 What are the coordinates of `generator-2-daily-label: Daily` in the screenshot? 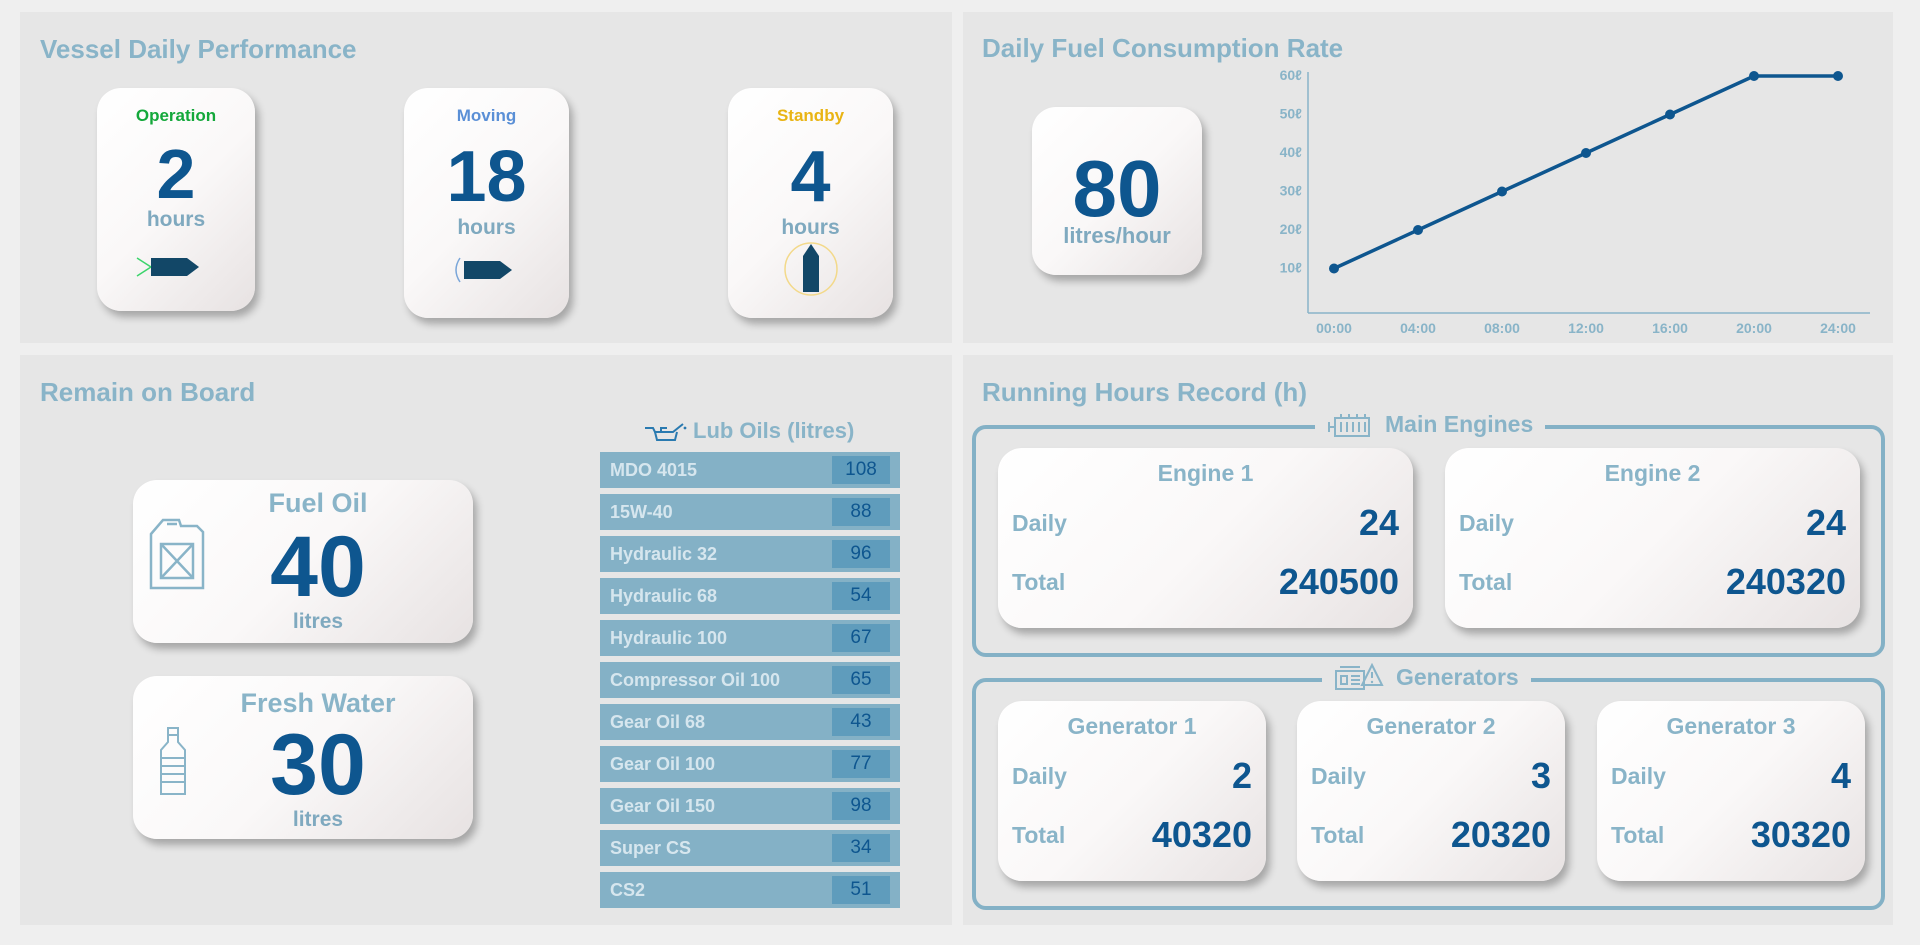 It's located at (1338, 776).